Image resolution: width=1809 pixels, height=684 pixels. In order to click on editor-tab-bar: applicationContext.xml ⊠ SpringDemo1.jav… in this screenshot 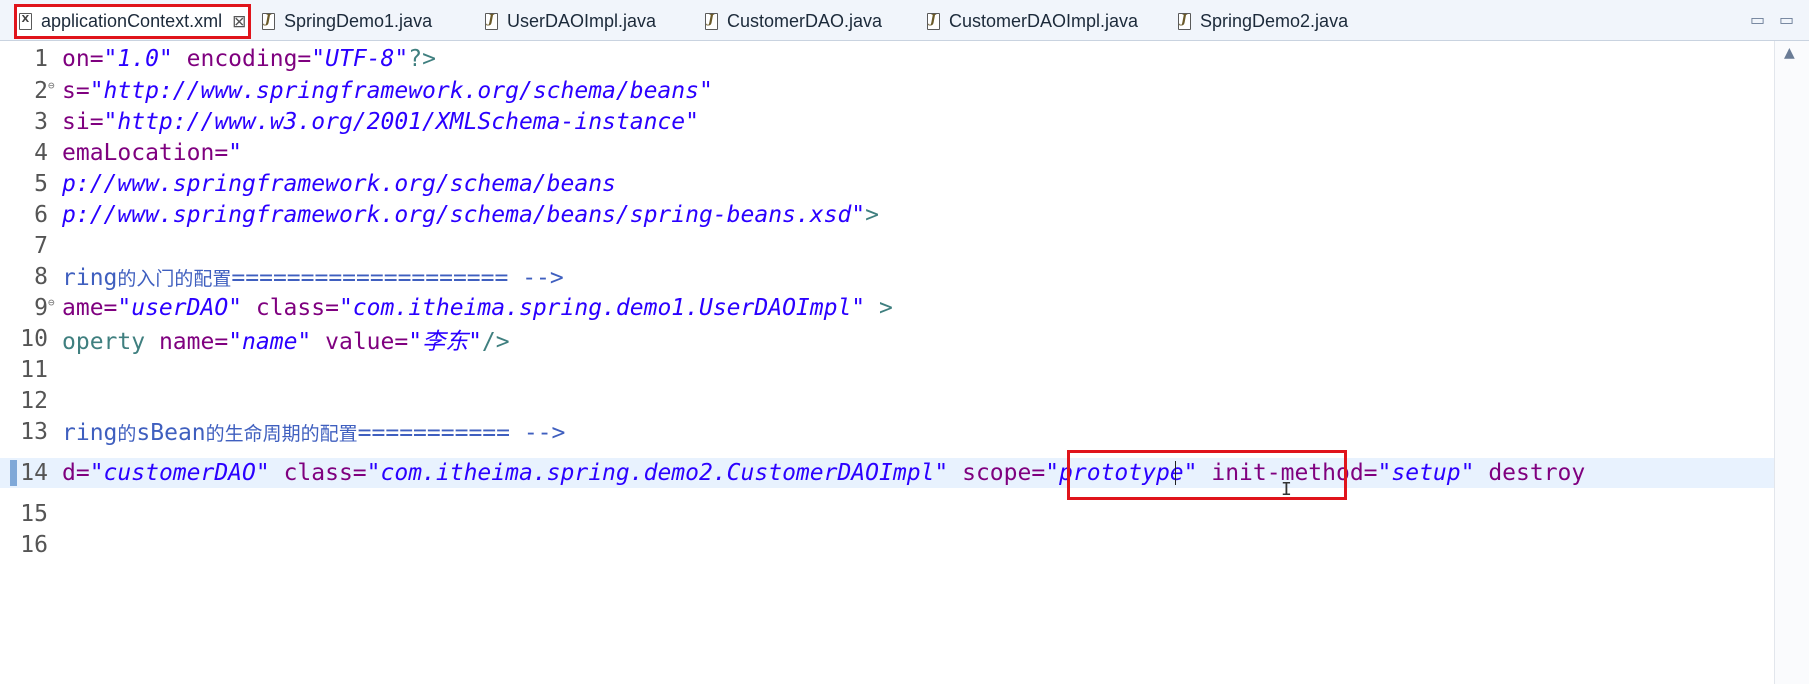, I will do `click(904, 20)`.